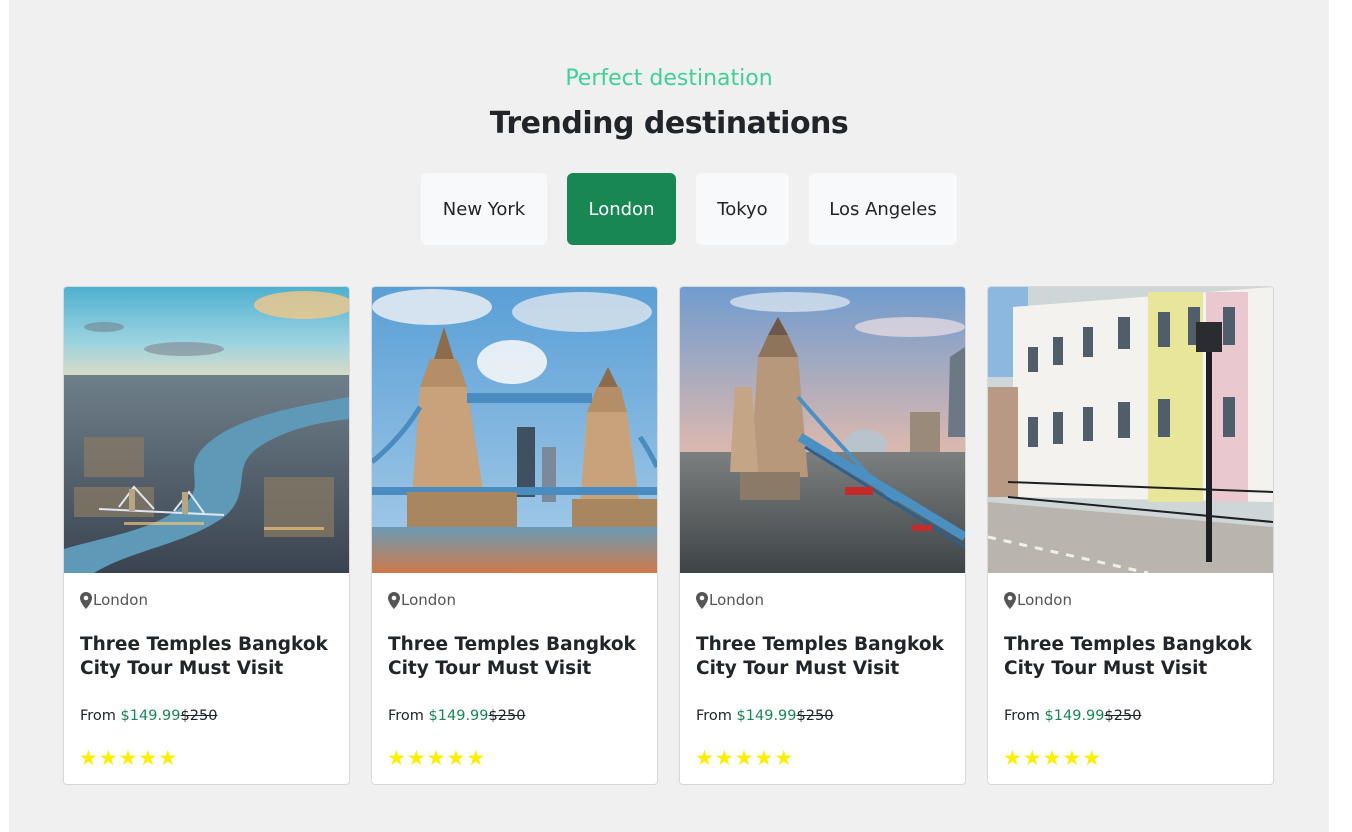 Image resolution: width=1352 pixels, height=832 pixels. Describe the element at coordinates (621, 209) in the screenshot. I see `tab-london: London` at that location.